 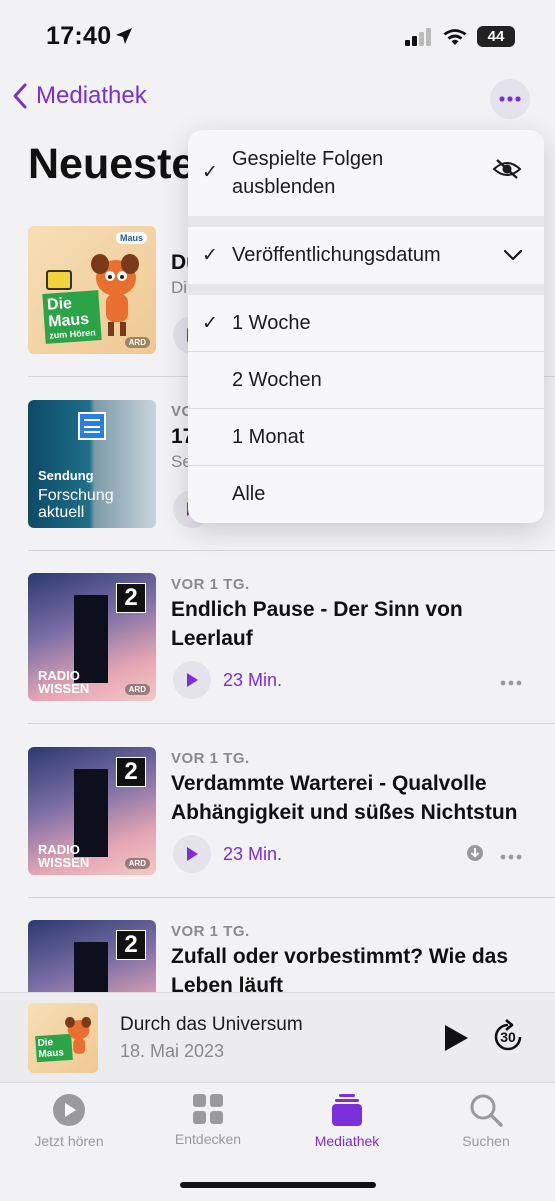 What do you see at coordinates (20, 96) in the screenshot?
I see `chevron-left-icon` at bounding box center [20, 96].